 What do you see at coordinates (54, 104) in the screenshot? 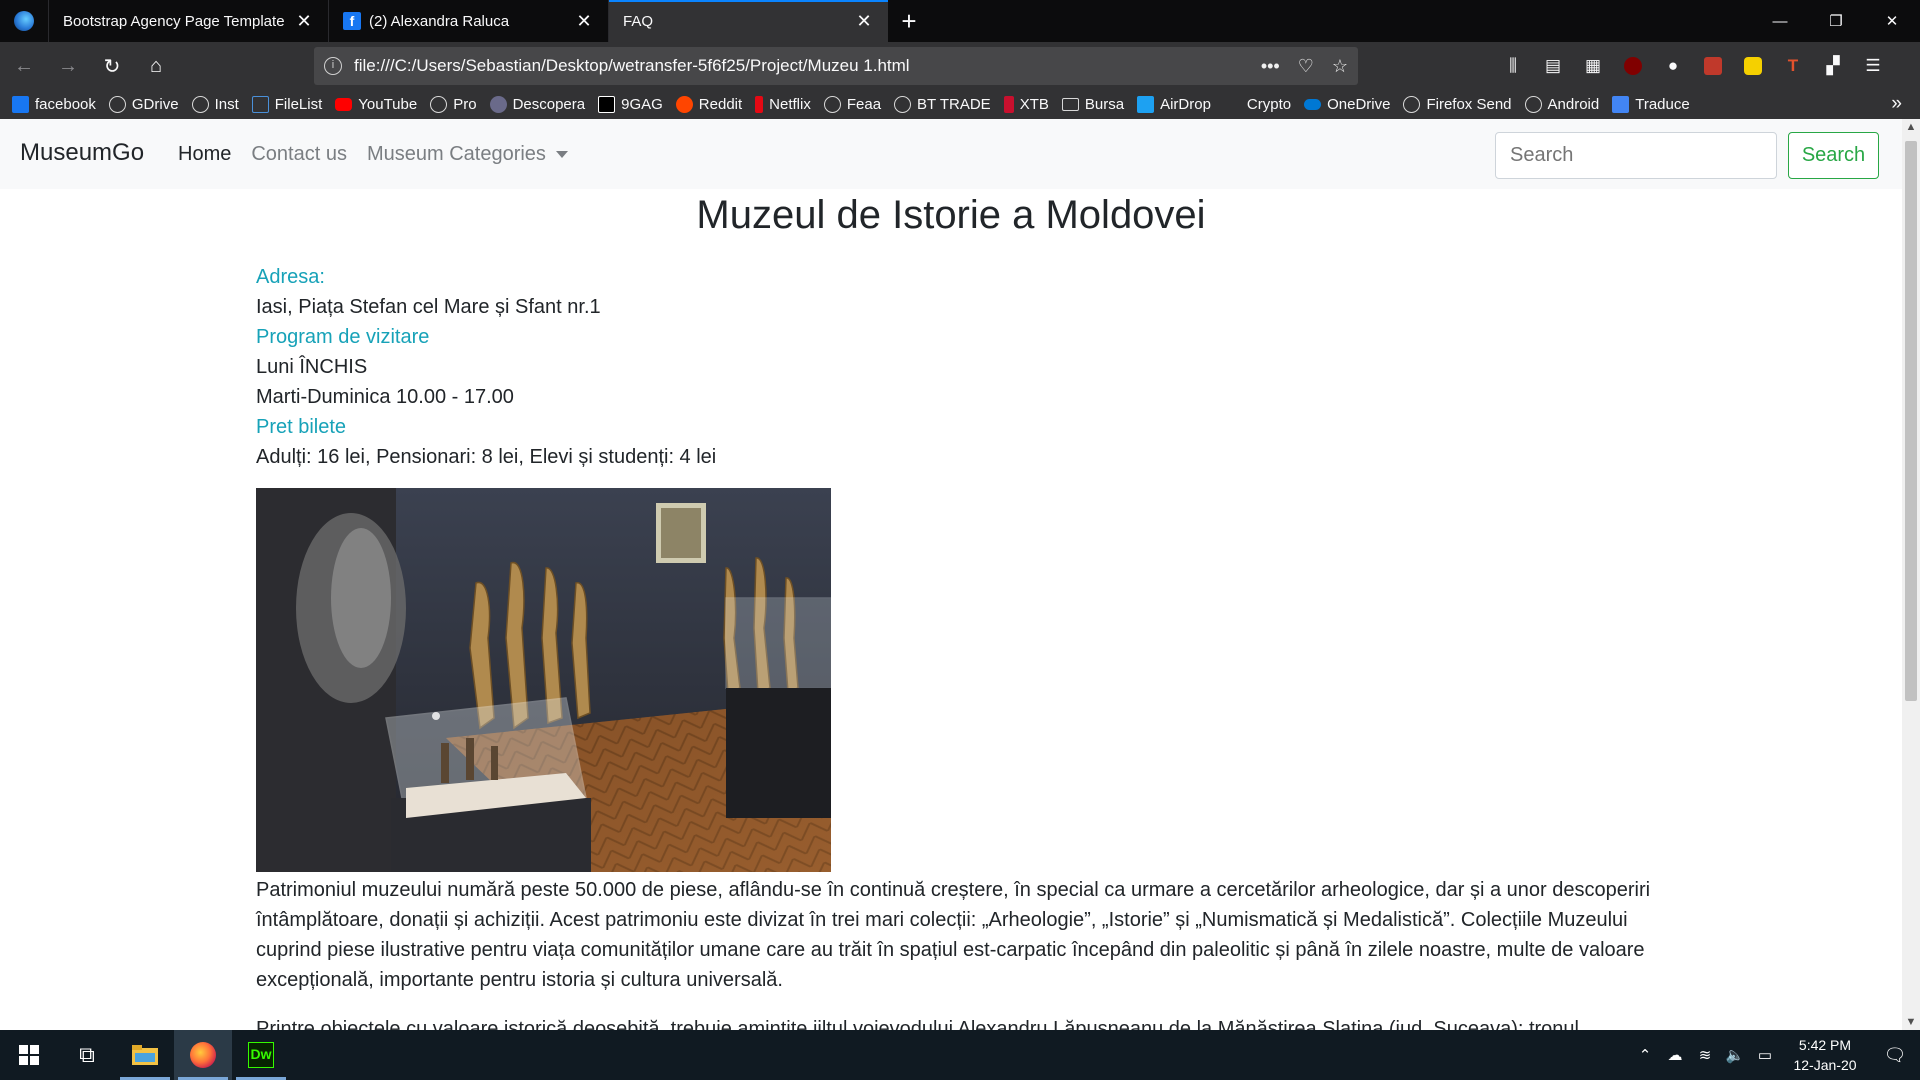
I see `bookmark-facebook: facebook` at bounding box center [54, 104].